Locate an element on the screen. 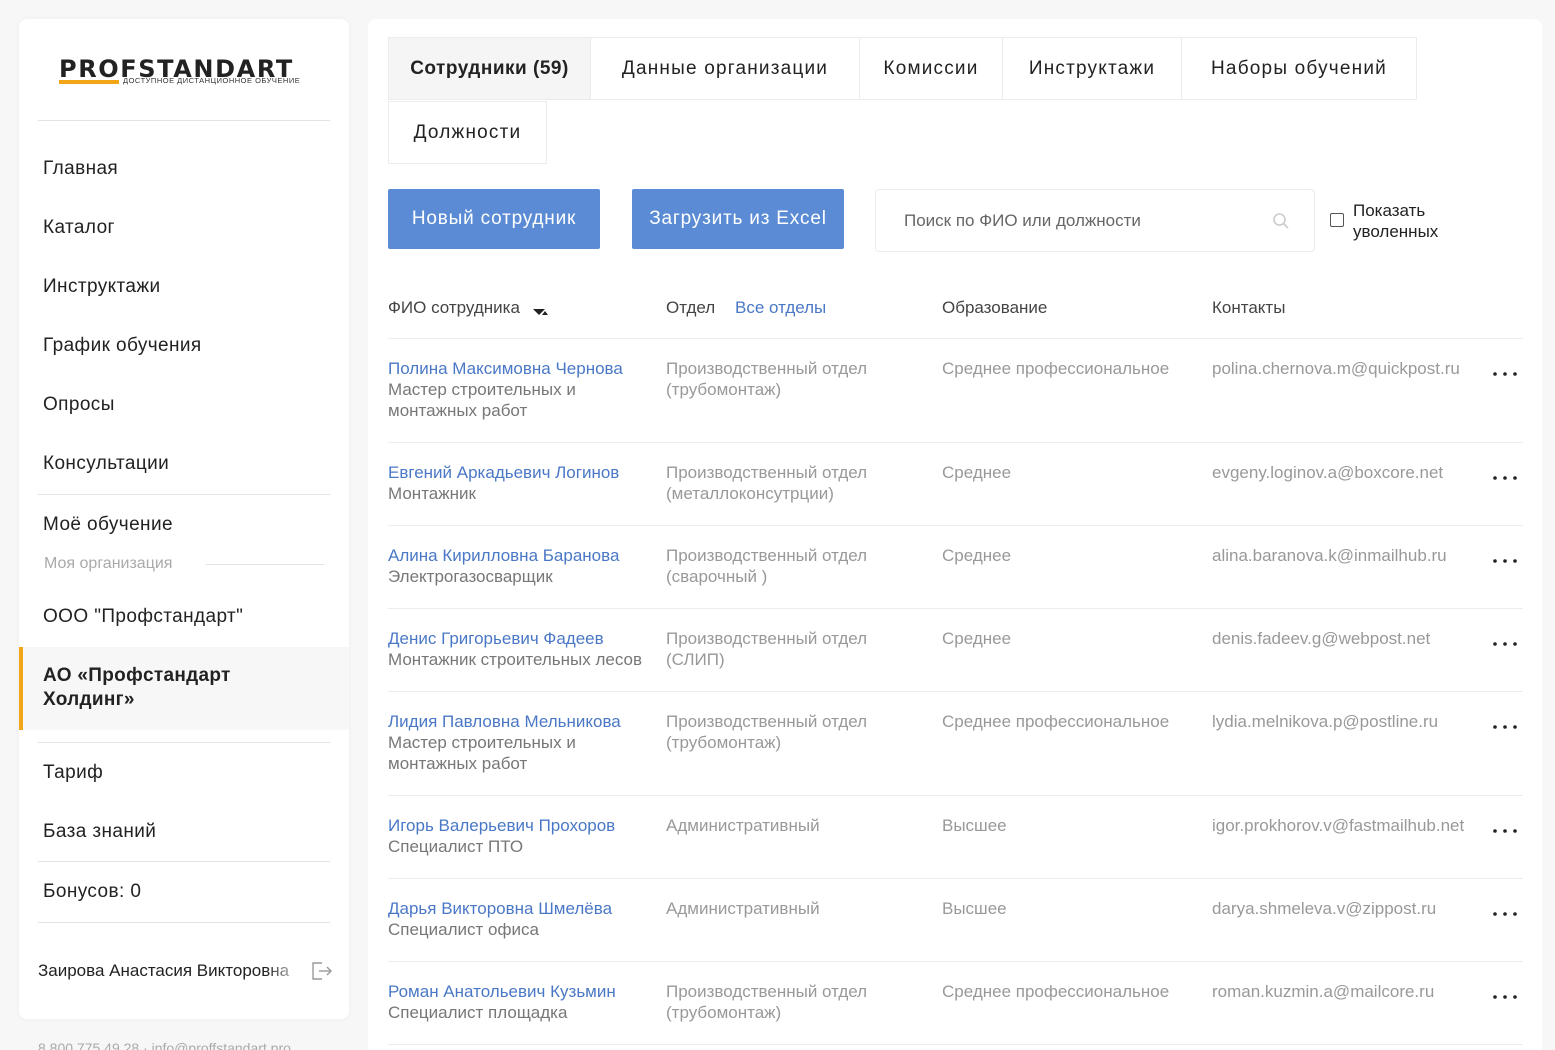  employee-email: roman.kuzmin.a@mailcore.ru is located at coordinates (1323, 991).